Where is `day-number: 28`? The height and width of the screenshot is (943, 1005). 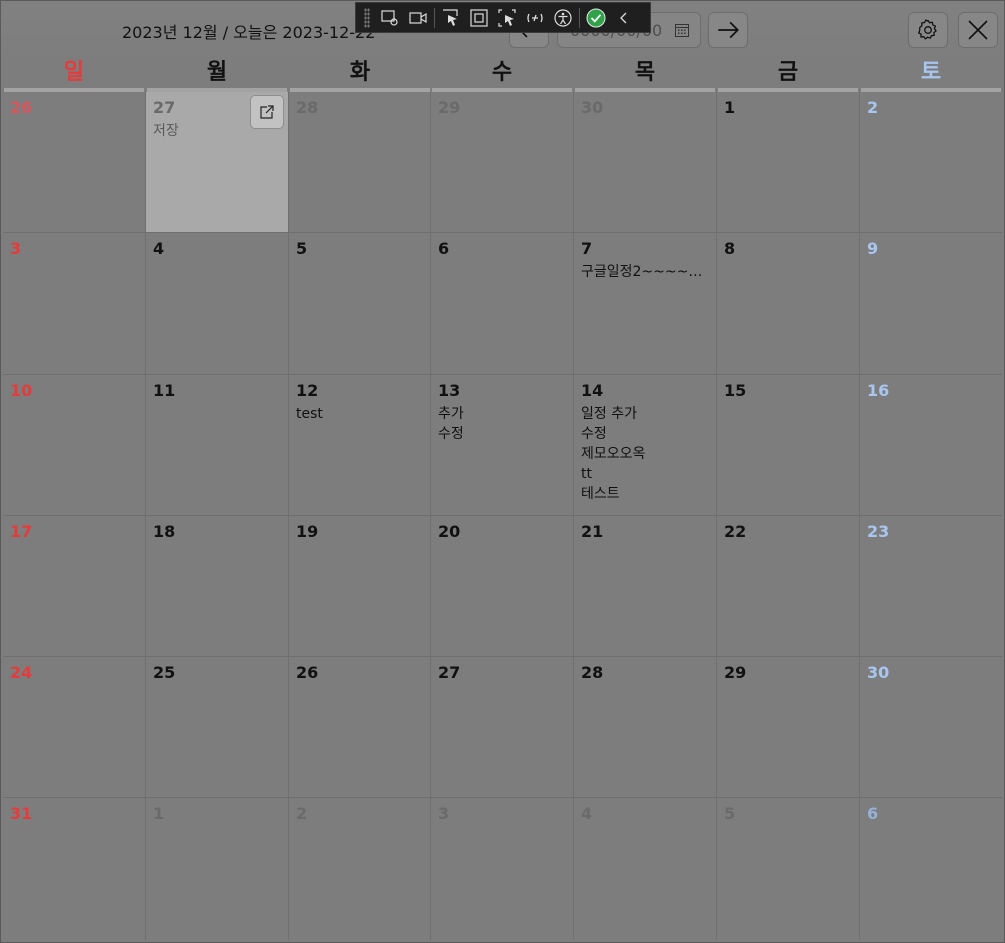 day-number: 28 is located at coordinates (307, 107).